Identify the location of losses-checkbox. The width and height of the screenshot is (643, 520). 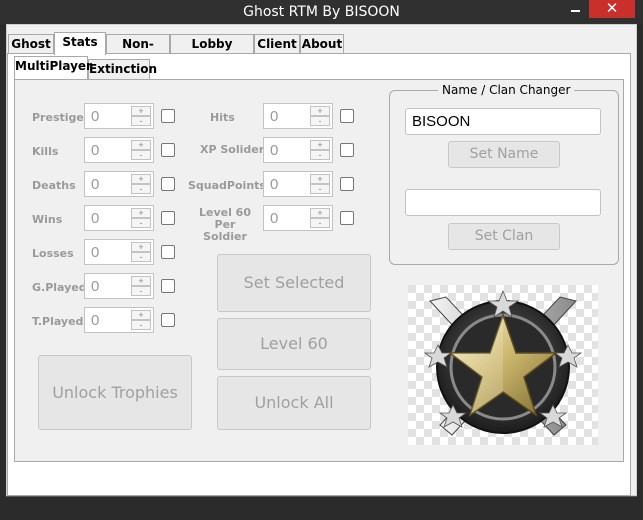
(168, 252).